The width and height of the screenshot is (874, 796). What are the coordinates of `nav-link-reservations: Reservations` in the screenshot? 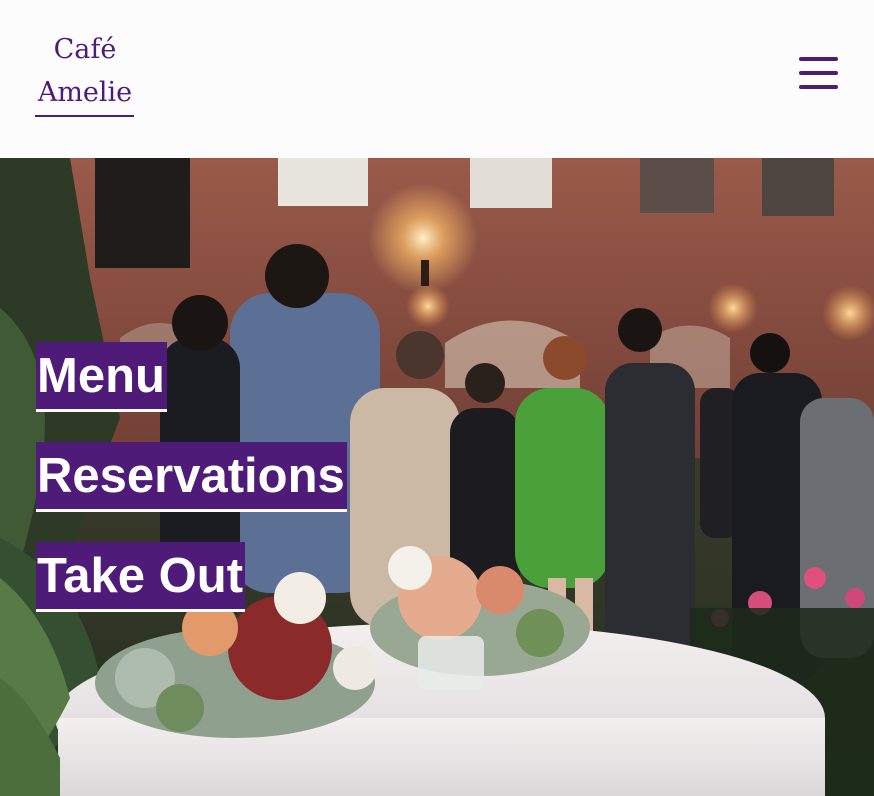 It's located at (191, 477).